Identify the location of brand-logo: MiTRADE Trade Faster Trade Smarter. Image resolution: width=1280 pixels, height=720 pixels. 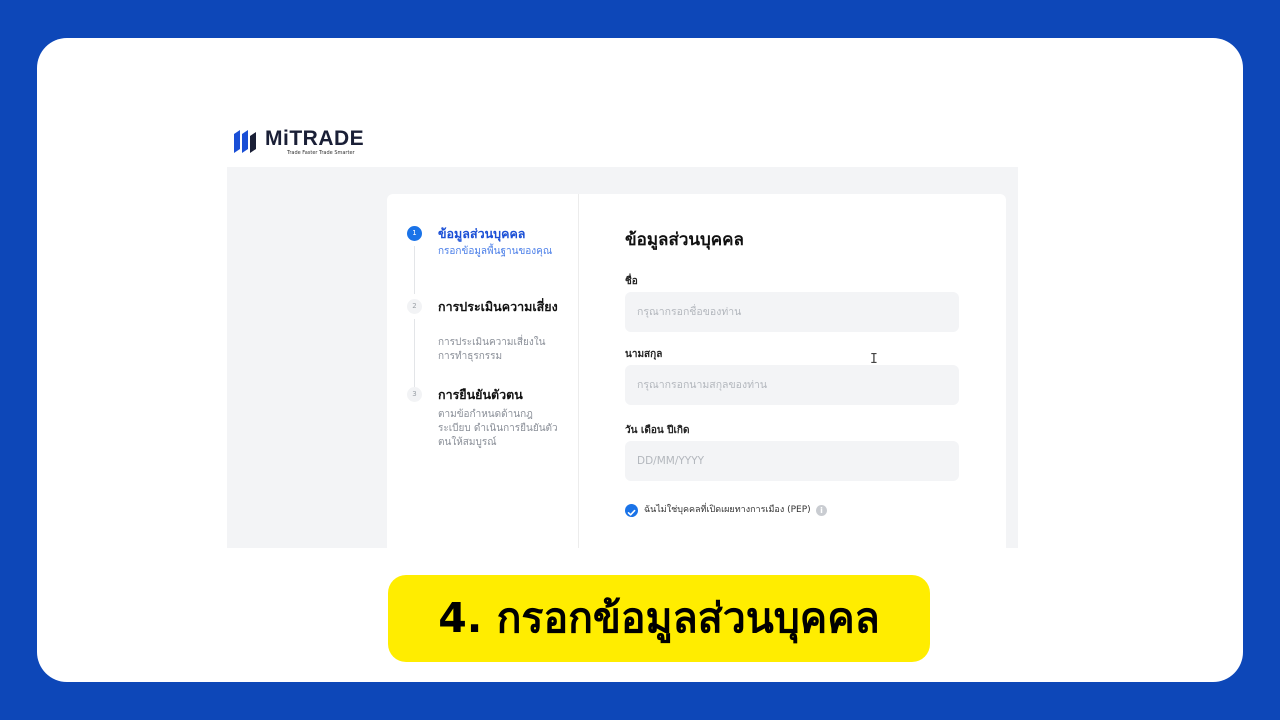
(306, 143).